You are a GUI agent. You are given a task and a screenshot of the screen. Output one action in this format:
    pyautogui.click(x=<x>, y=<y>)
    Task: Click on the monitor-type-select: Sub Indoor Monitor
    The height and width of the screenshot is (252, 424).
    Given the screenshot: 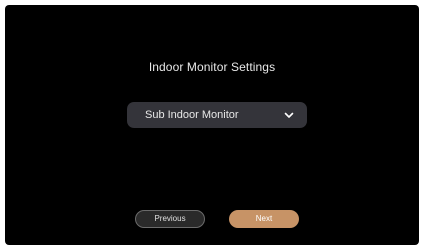 What is the action you would take?
    pyautogui.click(x=217, y=115)
    